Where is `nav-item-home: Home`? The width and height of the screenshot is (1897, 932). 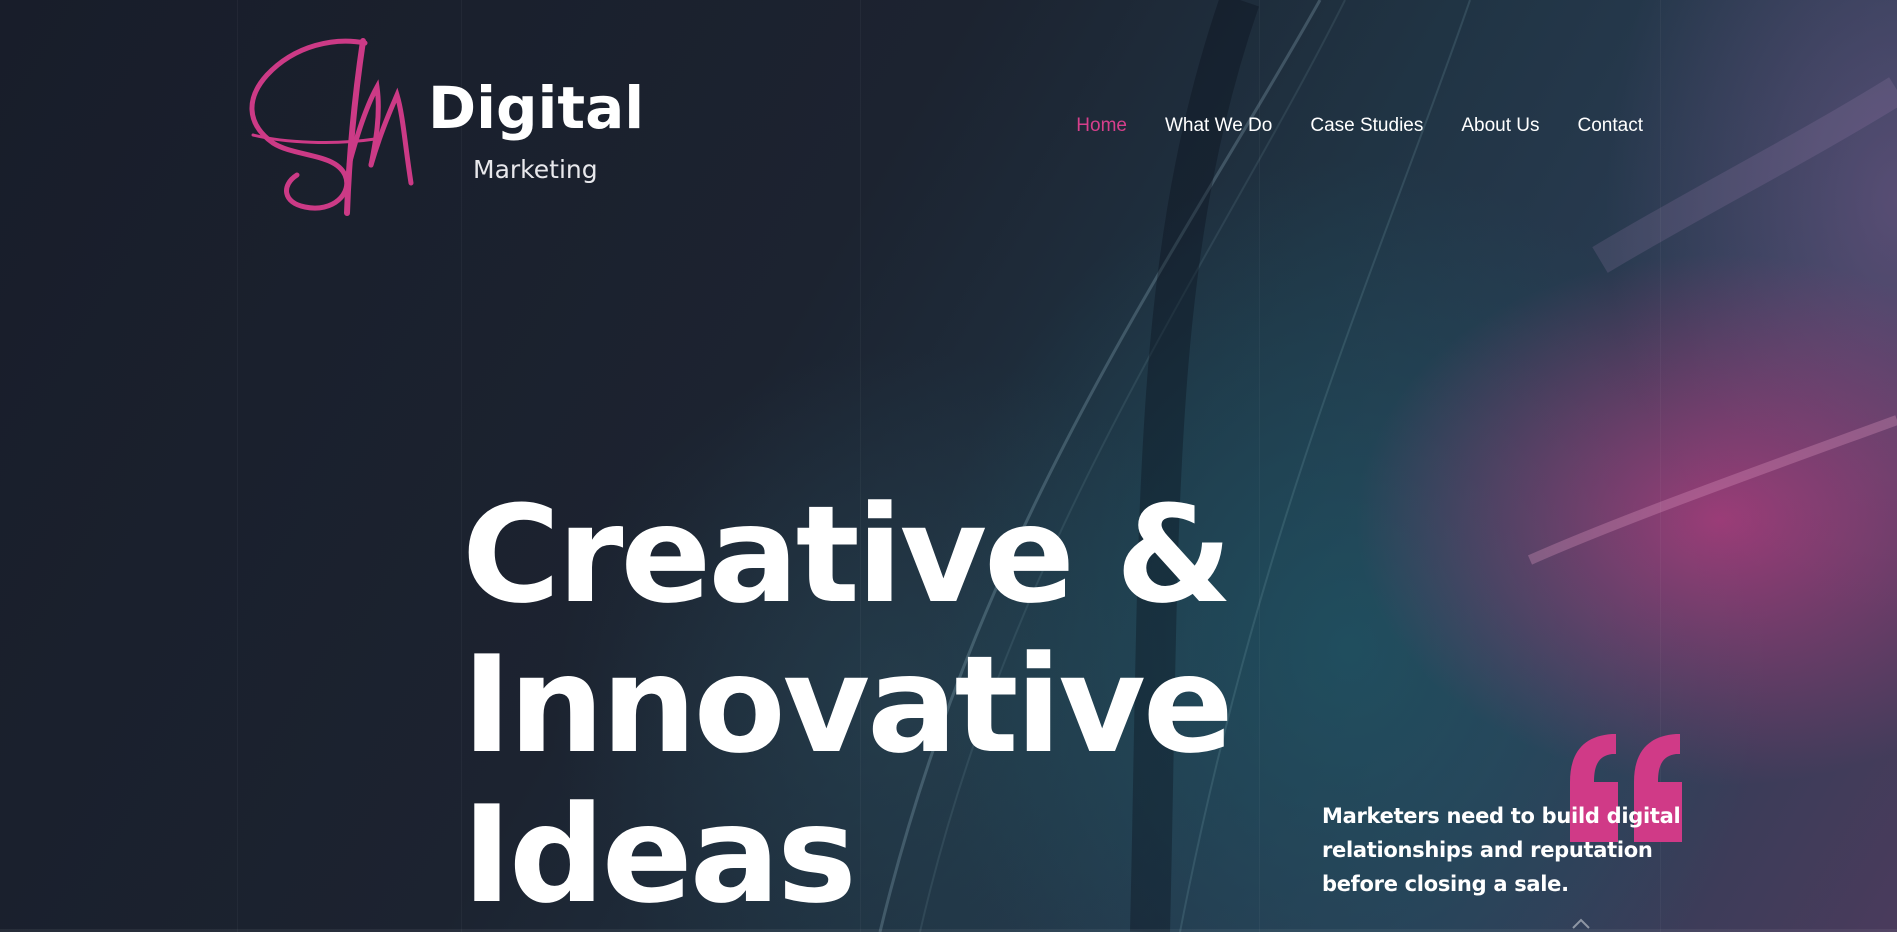
nav-item-home: Home is located at coordinates (1101, 126).